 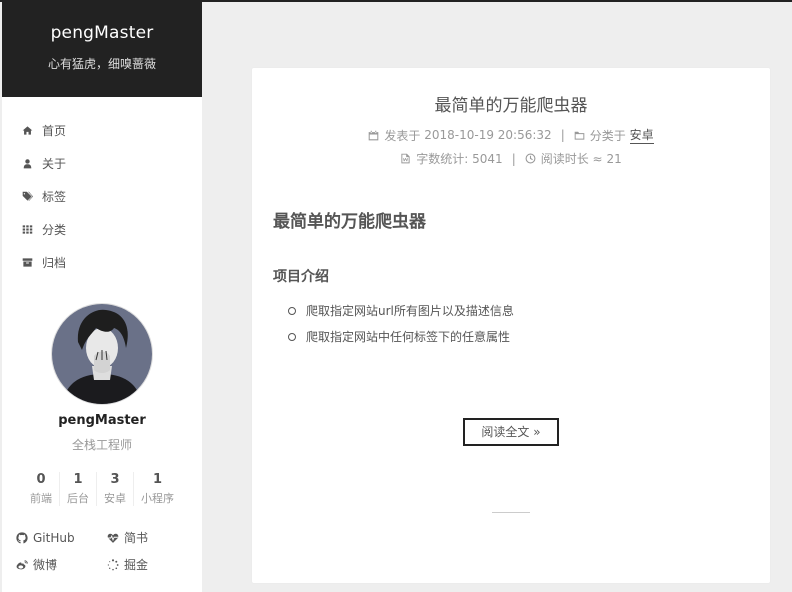 I want to click on menu-item-label: 关于, so click(x=54, y=164).